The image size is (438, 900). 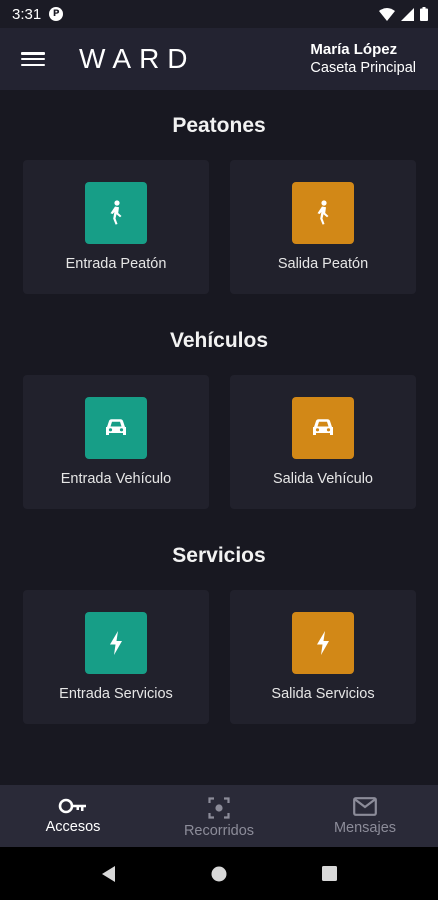 What do you see at coordinates (387, 14) in the screenshot?
I see `wifi-icon` at bounding box center [387, 14].